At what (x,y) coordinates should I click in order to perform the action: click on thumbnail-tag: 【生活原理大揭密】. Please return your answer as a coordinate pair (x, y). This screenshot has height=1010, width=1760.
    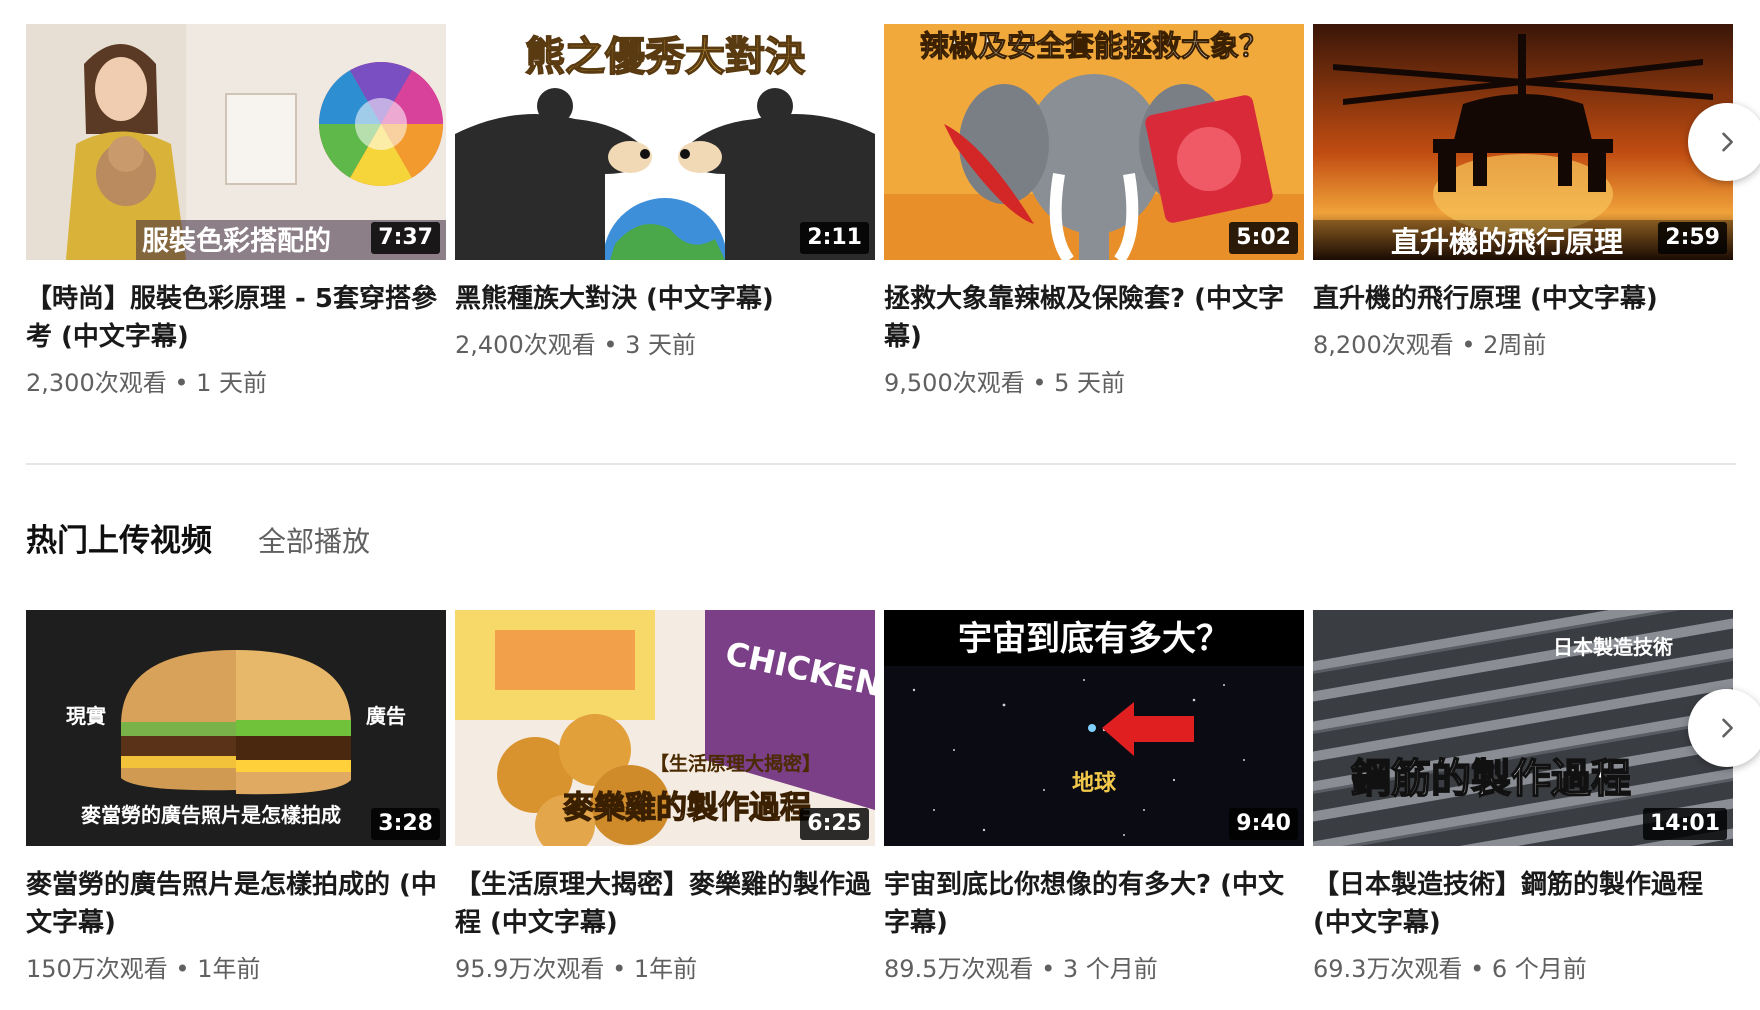
    Looking at the image, I should click on (735, 763).